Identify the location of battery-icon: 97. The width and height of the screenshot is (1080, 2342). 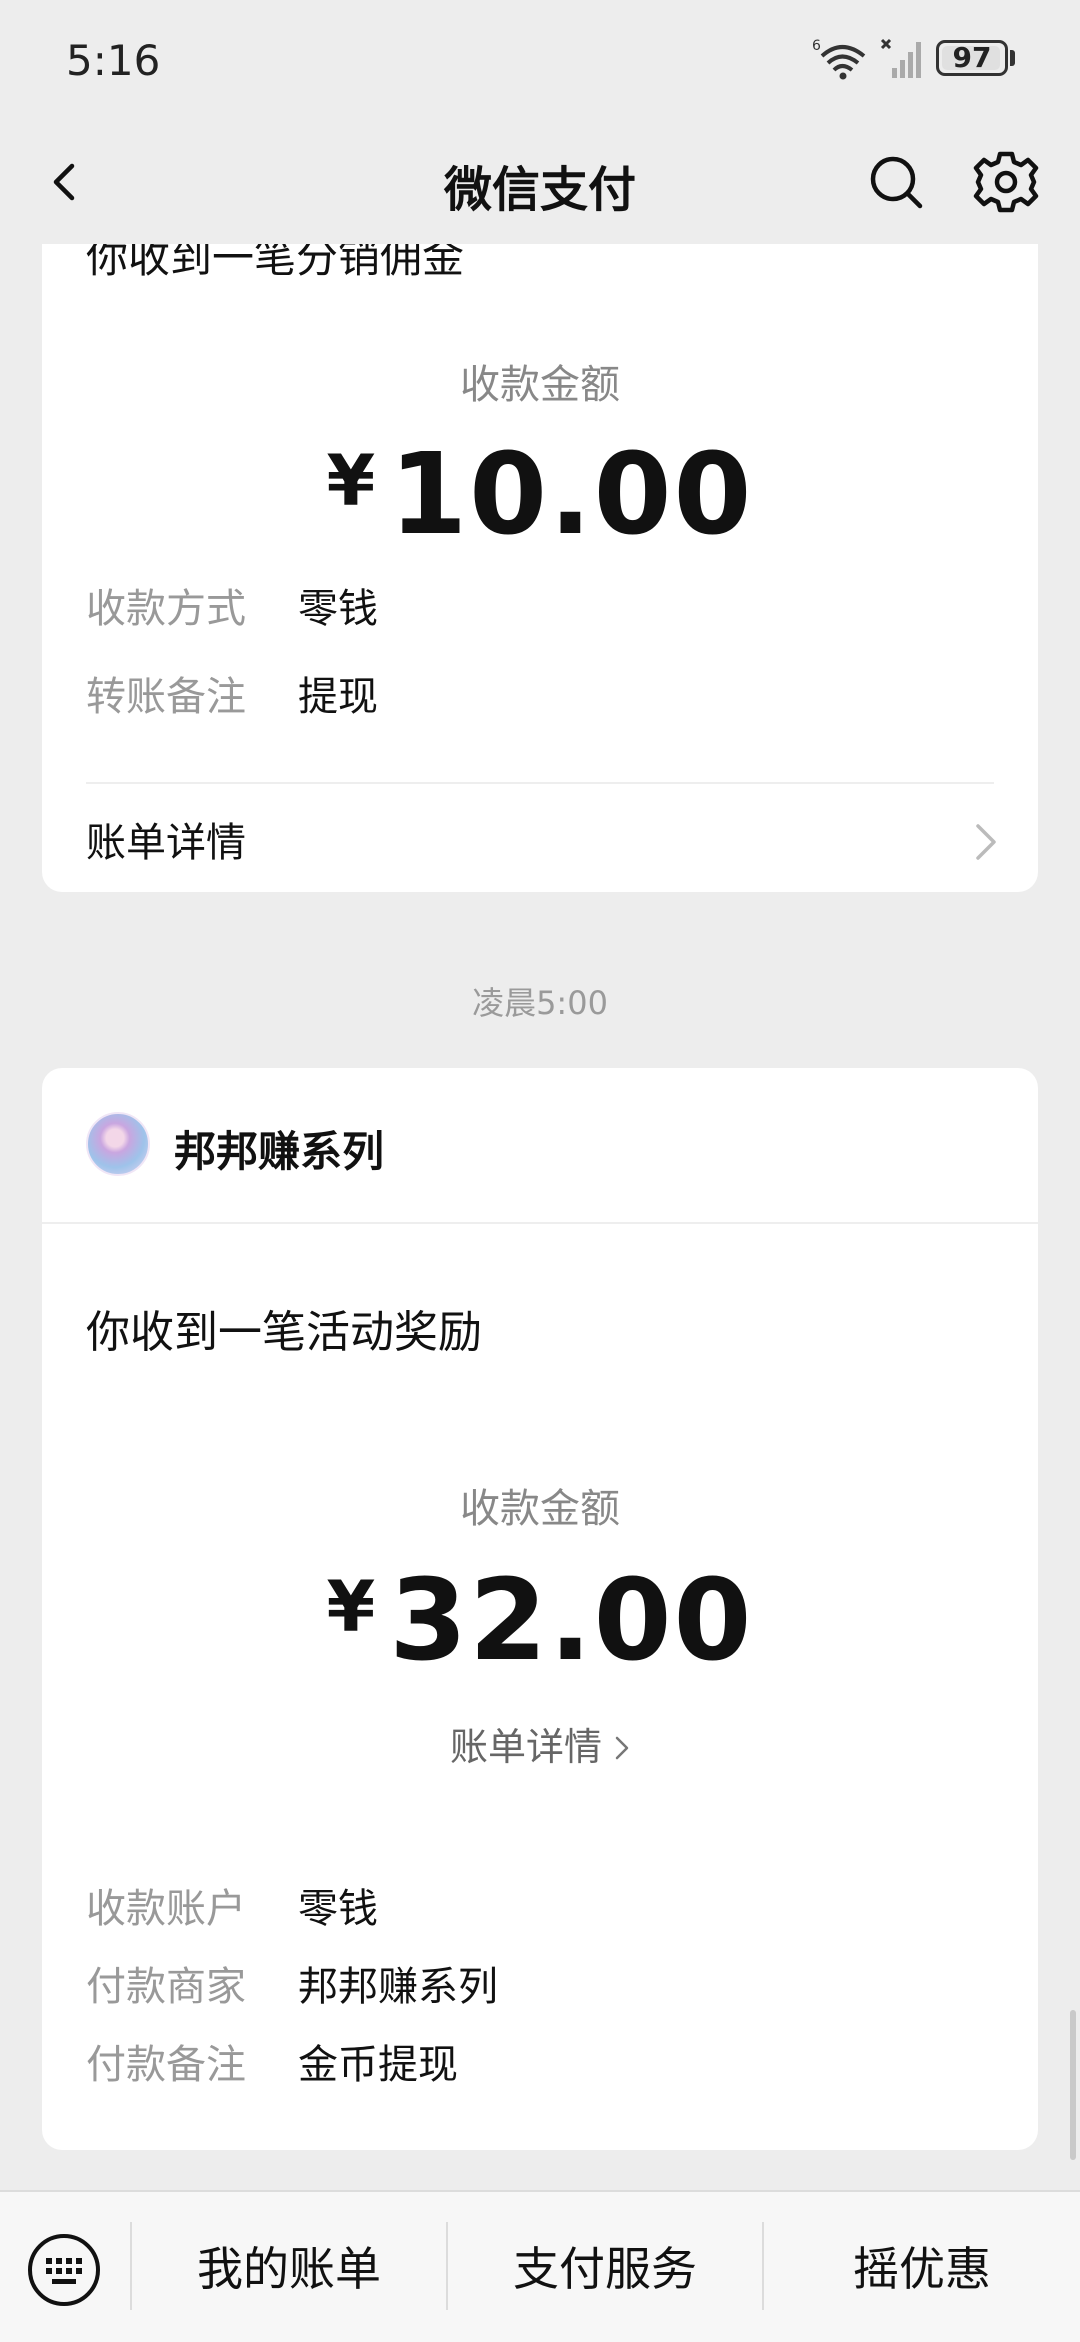
(972, 58).